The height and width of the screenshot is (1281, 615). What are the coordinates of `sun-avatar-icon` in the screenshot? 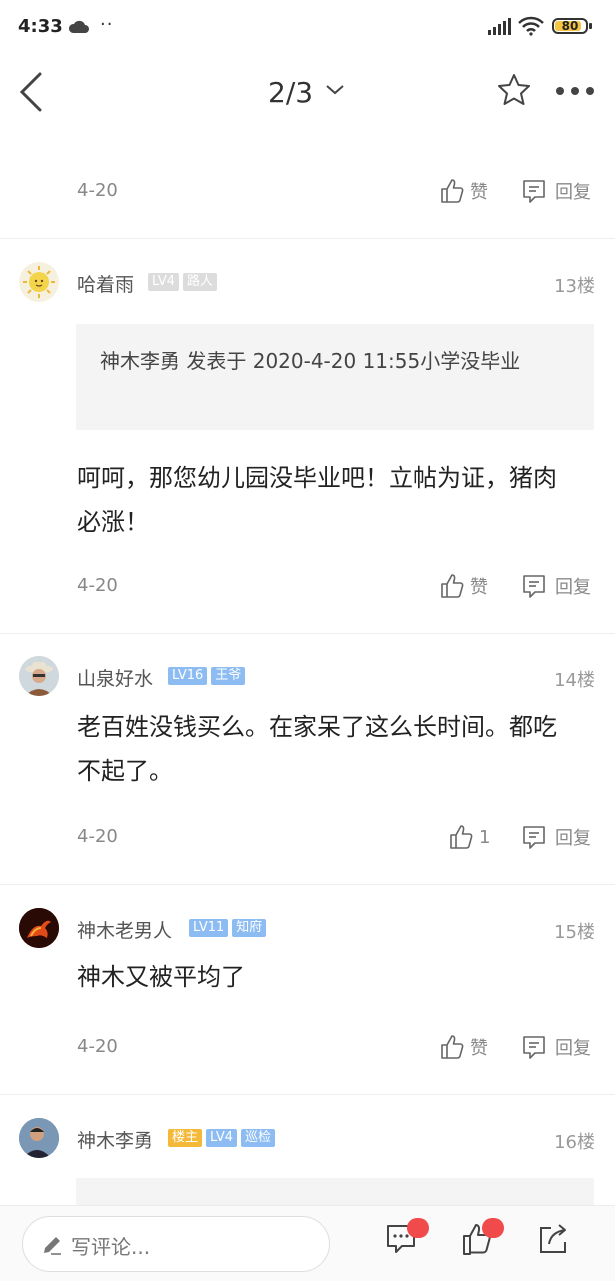 It's located at (39, 282).